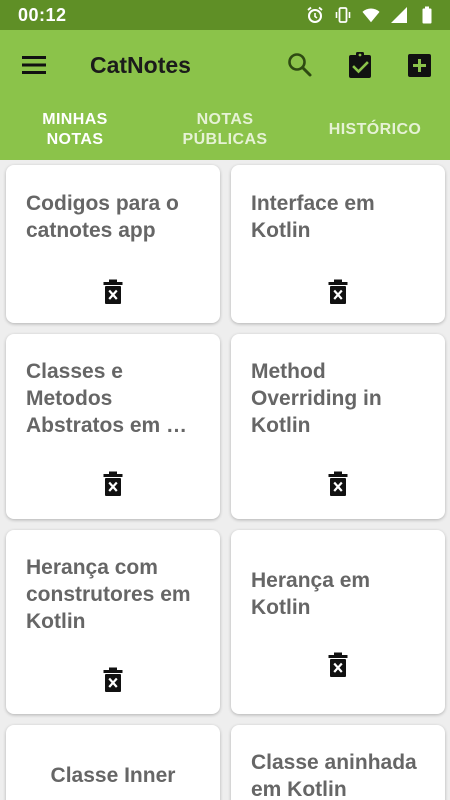 The height and width of the screenshot is (800, 450). I want to click on note-title: Herança com construtores em Kotlin, so click(108, 594).